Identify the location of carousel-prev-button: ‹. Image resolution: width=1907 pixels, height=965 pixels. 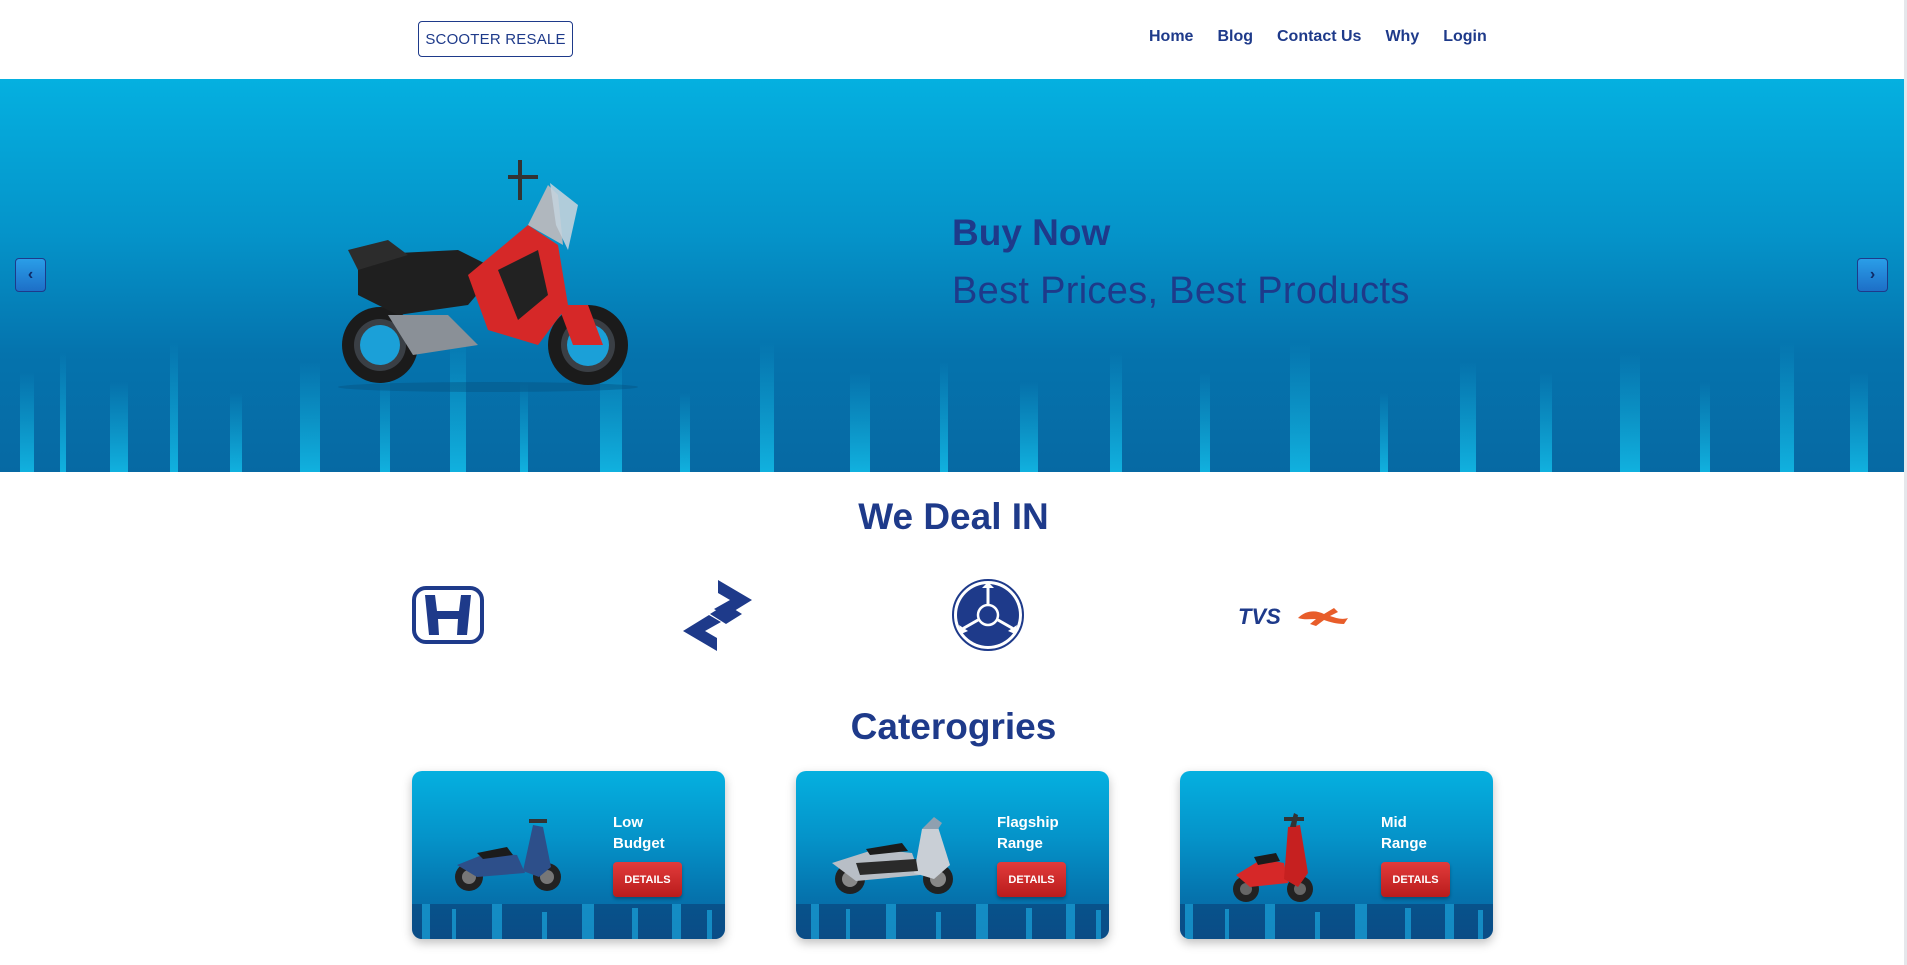
(30, 275).